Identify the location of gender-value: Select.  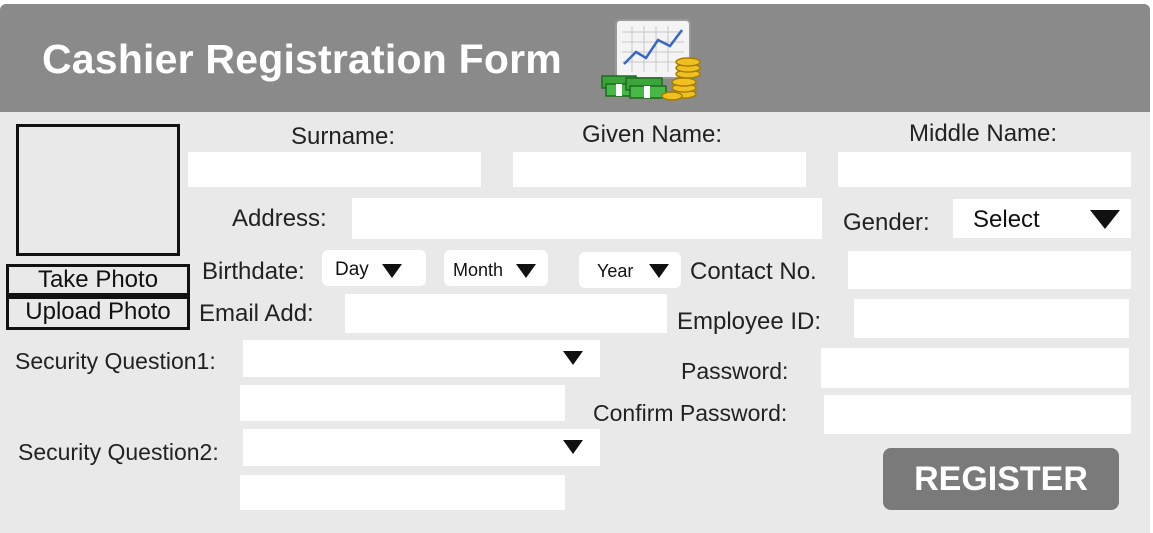
(1006, 219).